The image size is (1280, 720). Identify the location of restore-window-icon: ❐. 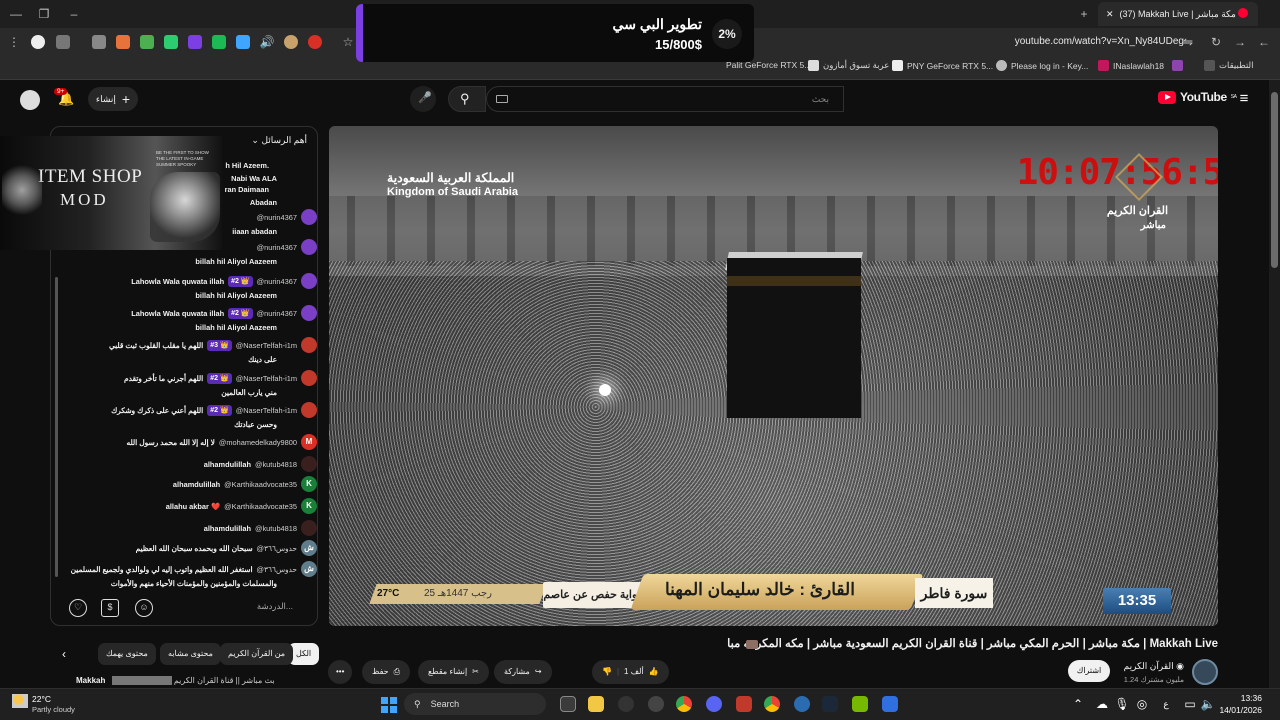
(44, 14).